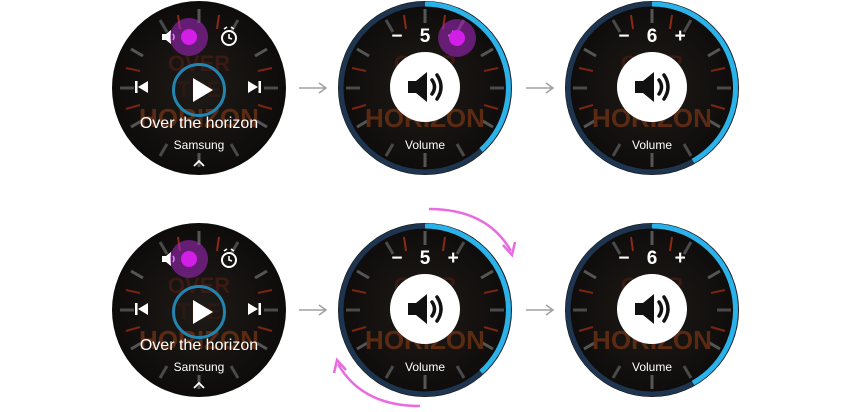 This screenshot has height=412, width=850. I want to click on volume-screen: − 5 + Volume, so click(425, 88).